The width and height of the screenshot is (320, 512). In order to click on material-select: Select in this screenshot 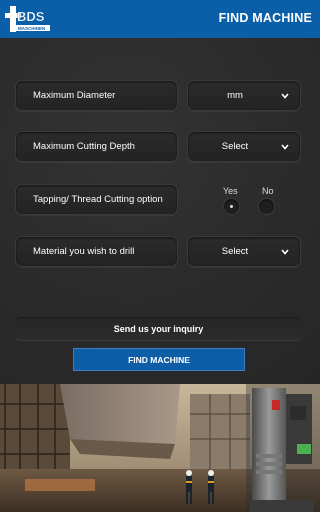, I will do `click(244, 251)`.